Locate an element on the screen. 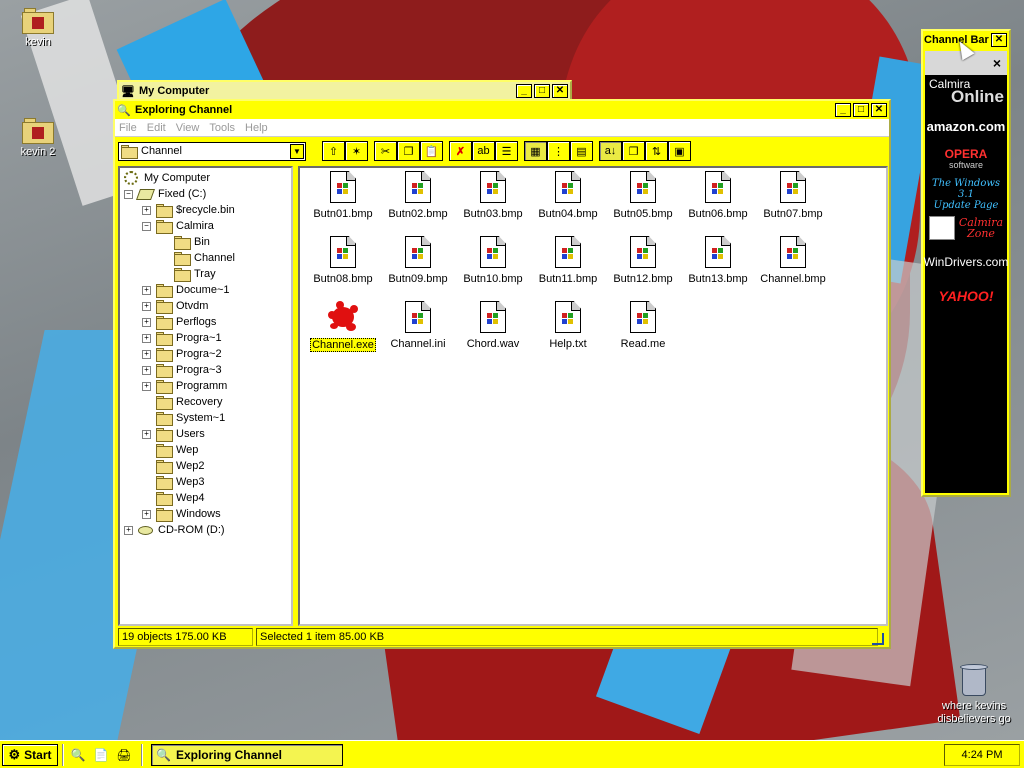 Image resolution: width=1024 pixels, height=768 pixels. file-item: Butn11.bmp is located at coordinates (568, 260).